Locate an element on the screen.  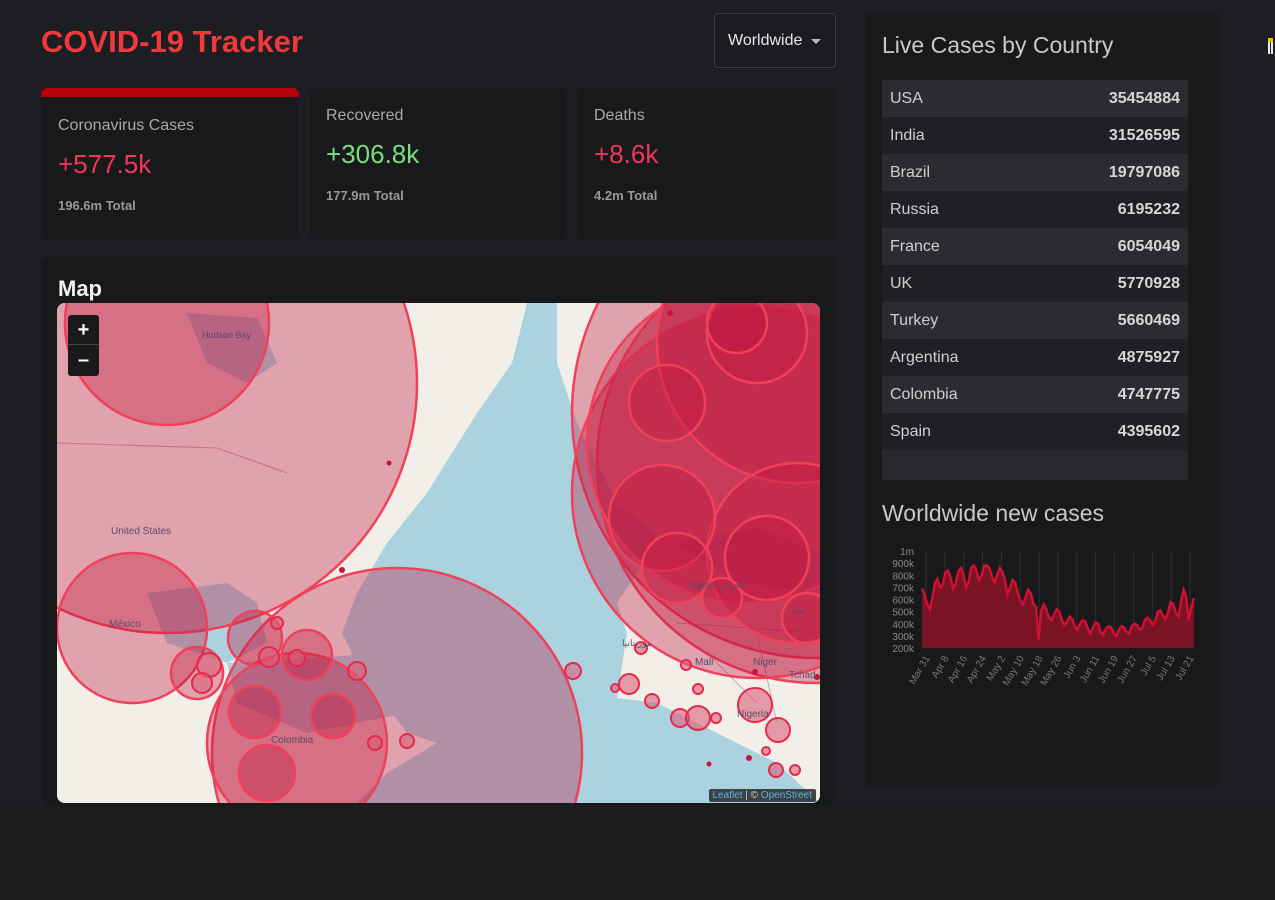
map-label-colombia: Colombia is located at coordinates (292, 740).